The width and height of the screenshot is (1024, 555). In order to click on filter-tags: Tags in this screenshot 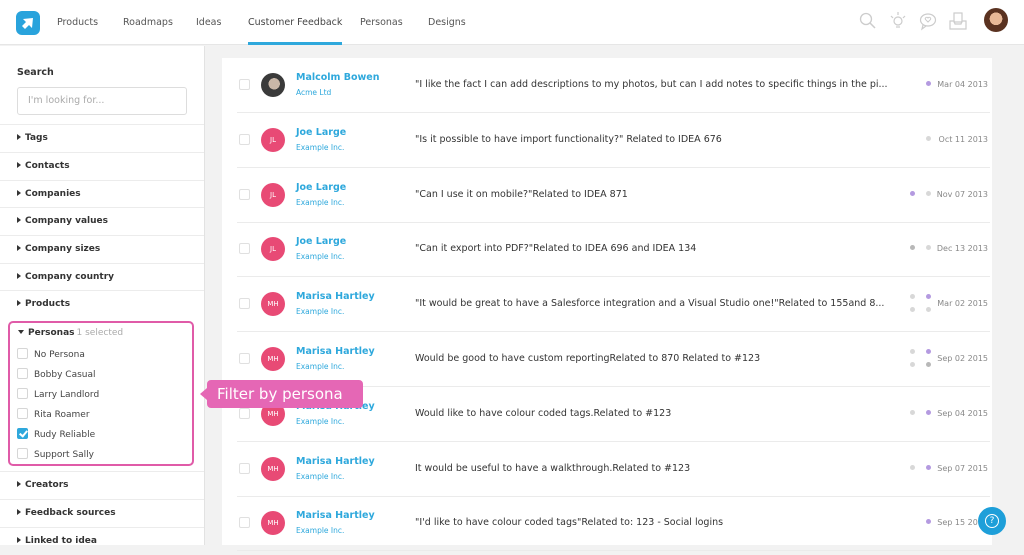, I will do `click(102, 138)`.